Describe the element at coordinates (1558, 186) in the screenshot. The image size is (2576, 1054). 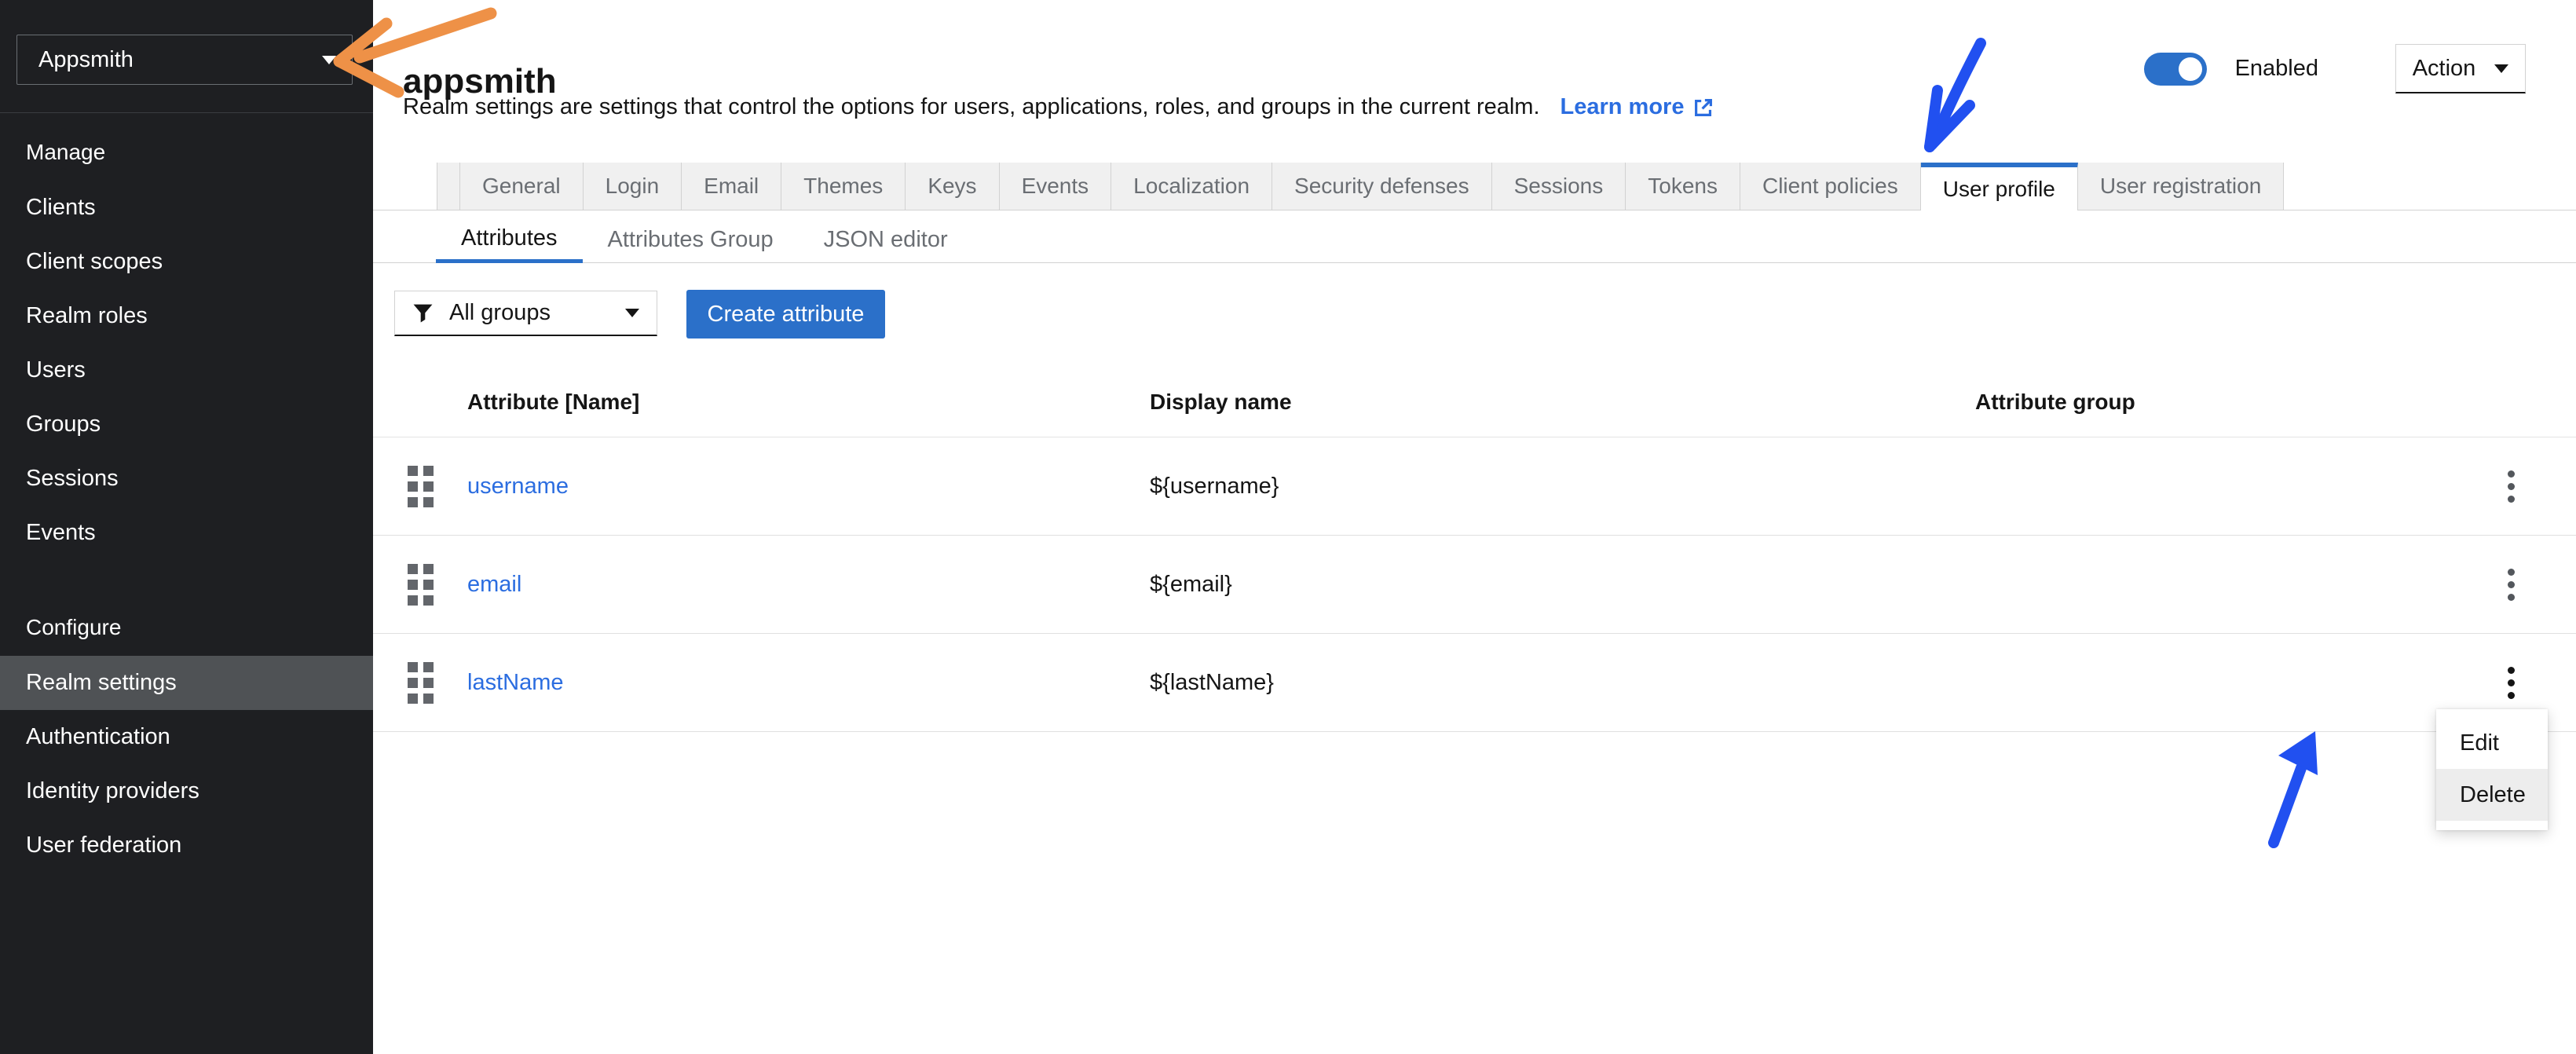
I see `tab-sessions: Sessions` at that location.